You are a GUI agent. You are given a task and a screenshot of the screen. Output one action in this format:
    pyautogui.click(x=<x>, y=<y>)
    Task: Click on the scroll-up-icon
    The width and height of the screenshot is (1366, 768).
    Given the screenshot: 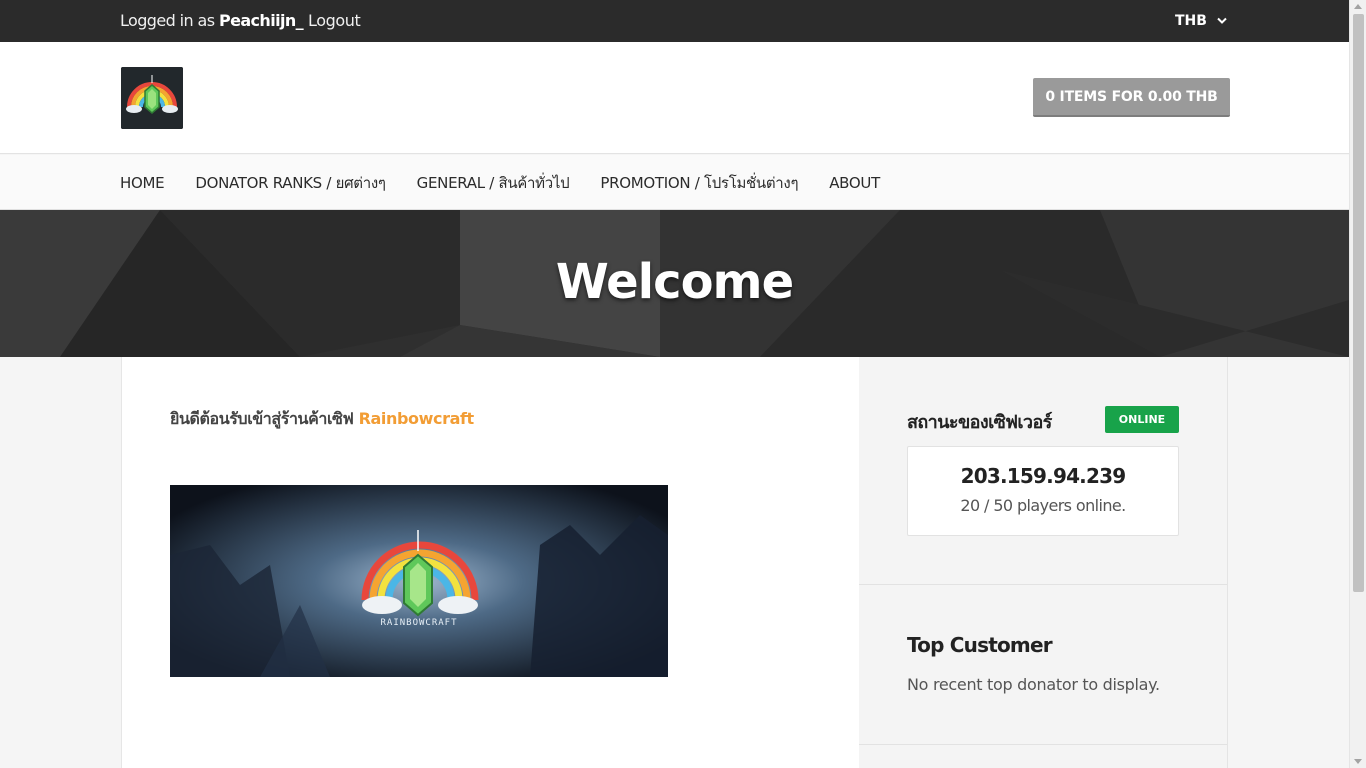 What is the action you would take?
    pyautogui.click(x=1358, y=6)
    